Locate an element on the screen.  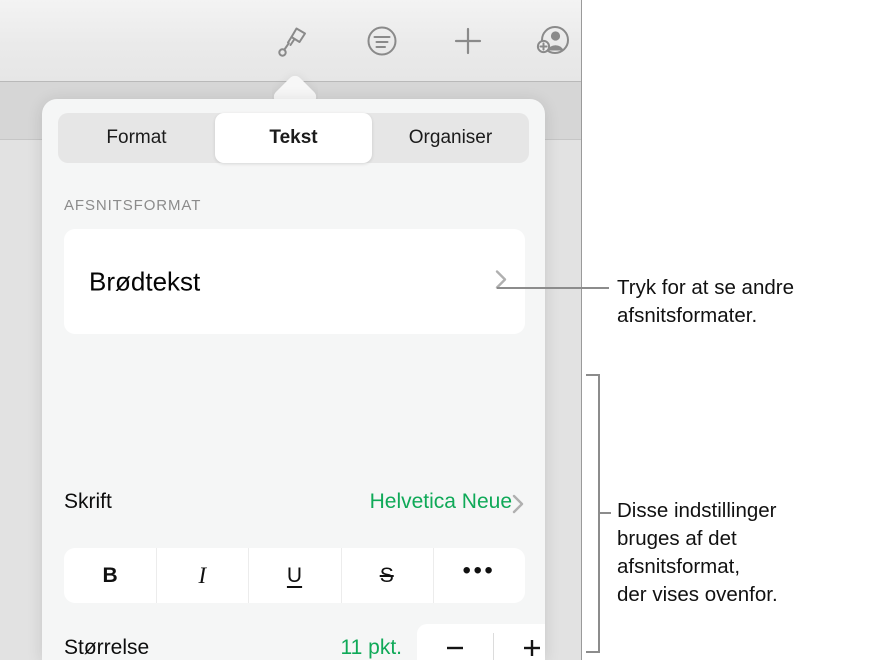
paragraph-style-value: Brødtekst is located at coordinates (145, 281).